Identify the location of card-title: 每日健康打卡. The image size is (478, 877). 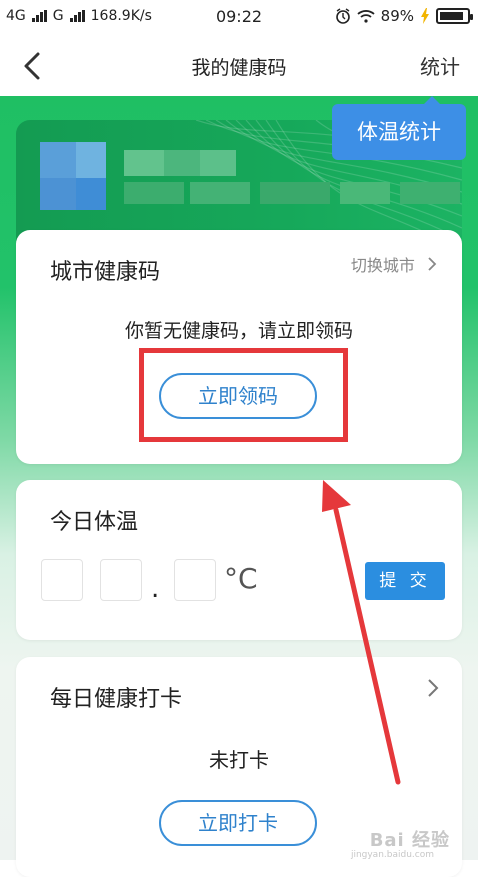
(116, 699).